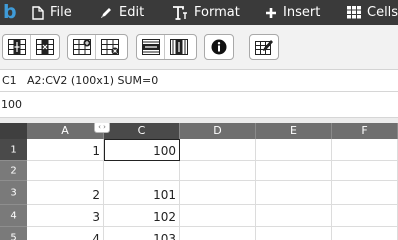  I want to click on column-tools-group, so click(31, 47).